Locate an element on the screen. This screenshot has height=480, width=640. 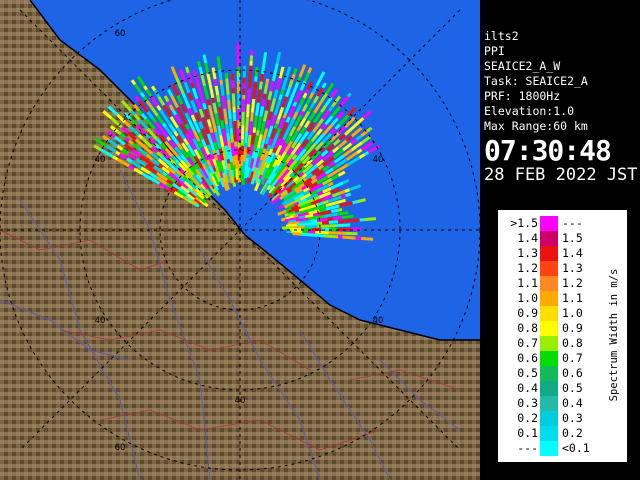
legend-upper-value: 0.7 is located at coordinates (572, 358).